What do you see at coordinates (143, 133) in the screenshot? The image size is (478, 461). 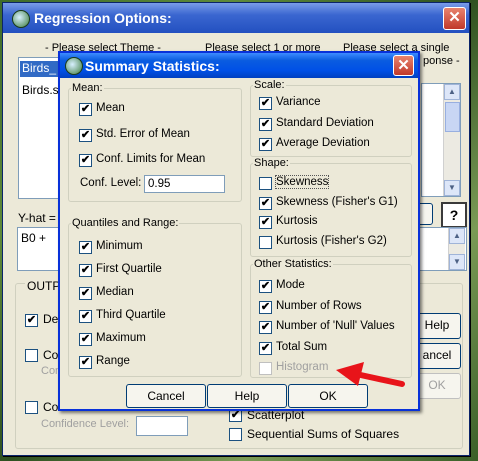 I see `mean-option-label: Std. Error of Mean` at bounding box center [143, 133].